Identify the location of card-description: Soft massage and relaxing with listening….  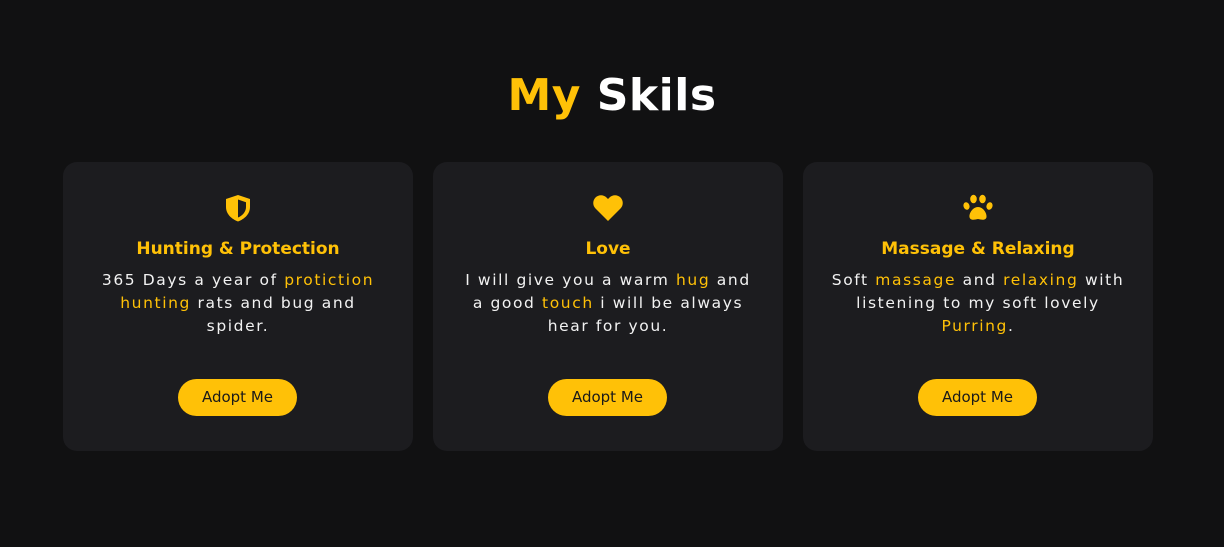
(978, 303).